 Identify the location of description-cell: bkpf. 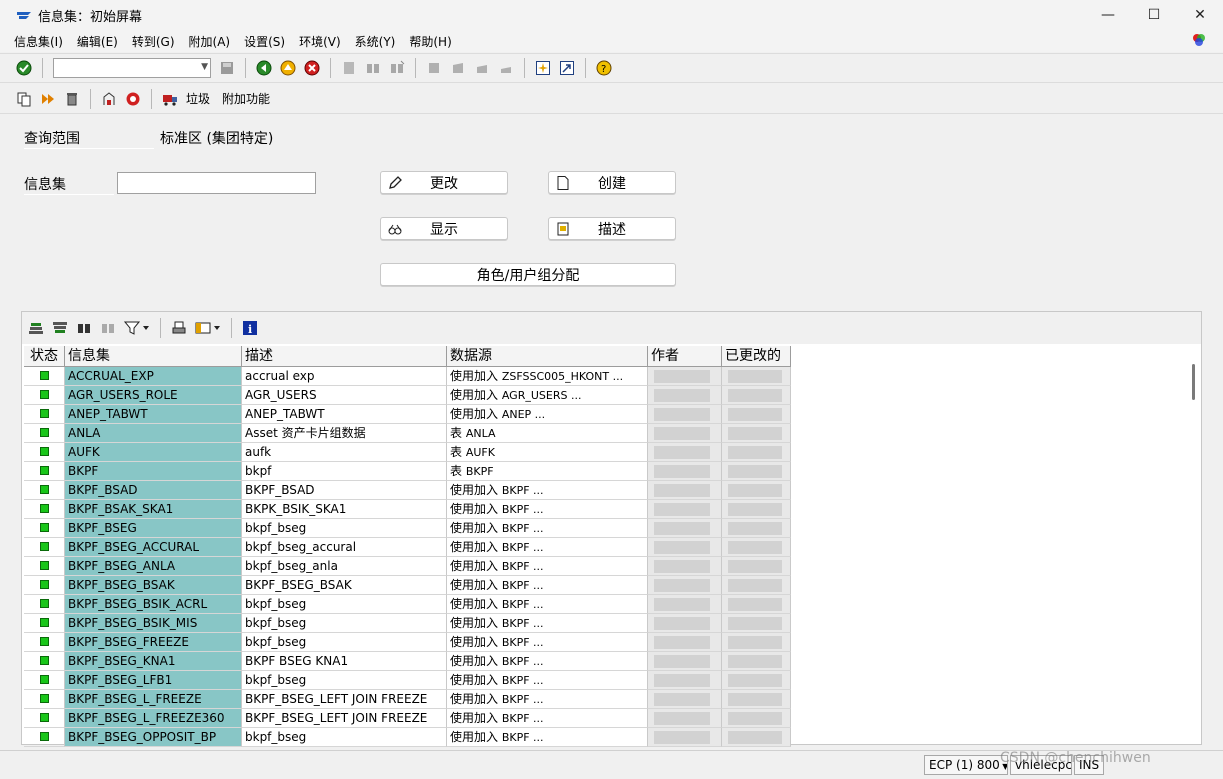
(344, 471).